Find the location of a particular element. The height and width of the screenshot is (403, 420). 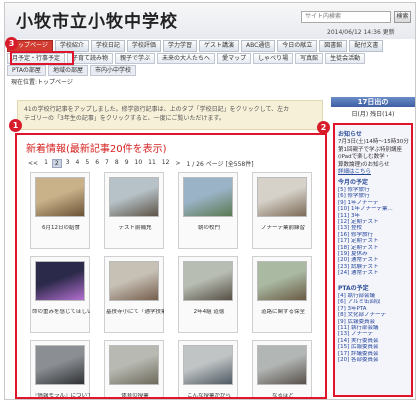

sidebar-month-heading: 今月の予定 is located at coordinates (353, 182).